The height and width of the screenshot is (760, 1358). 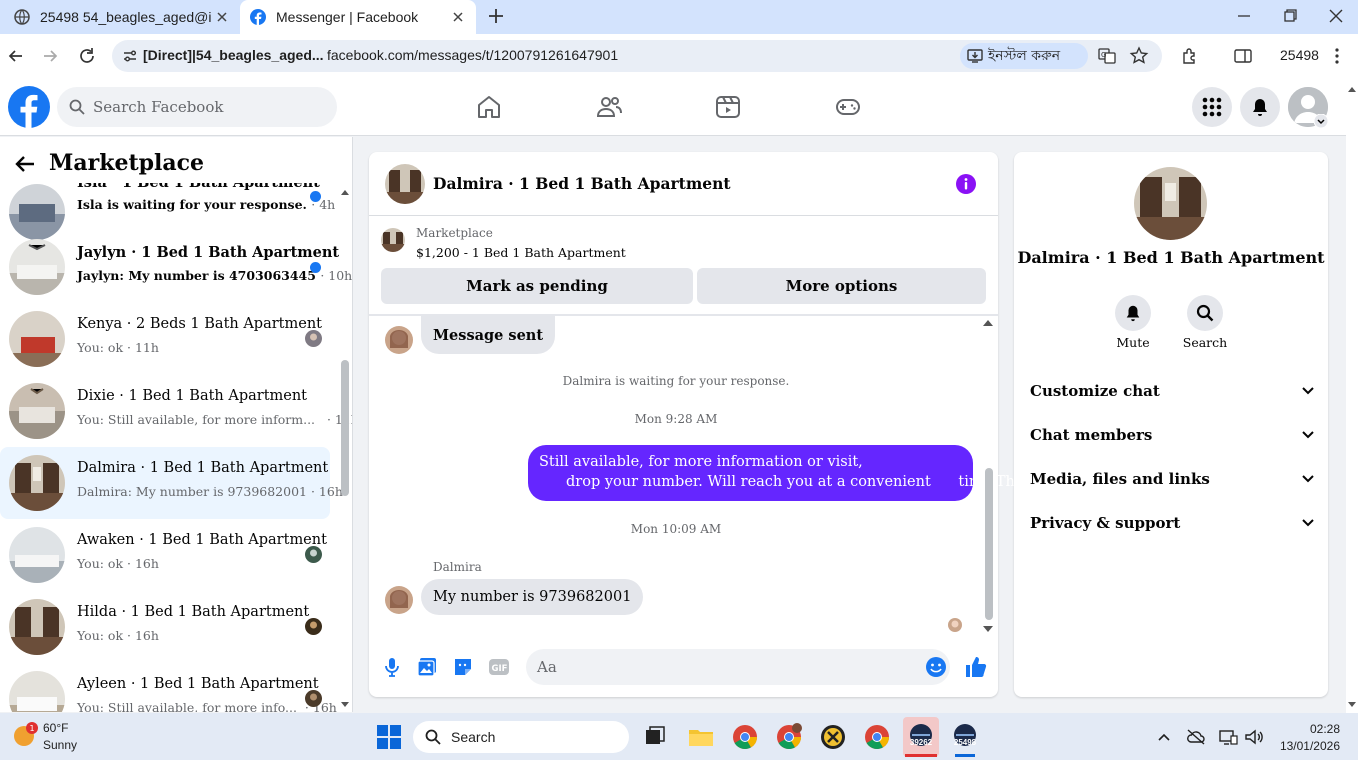 What do you see at coordinates (1172, 523) in the screenshot?
I see `privacy-support-section: Privacy & support` at bounding box center [1172, 523].